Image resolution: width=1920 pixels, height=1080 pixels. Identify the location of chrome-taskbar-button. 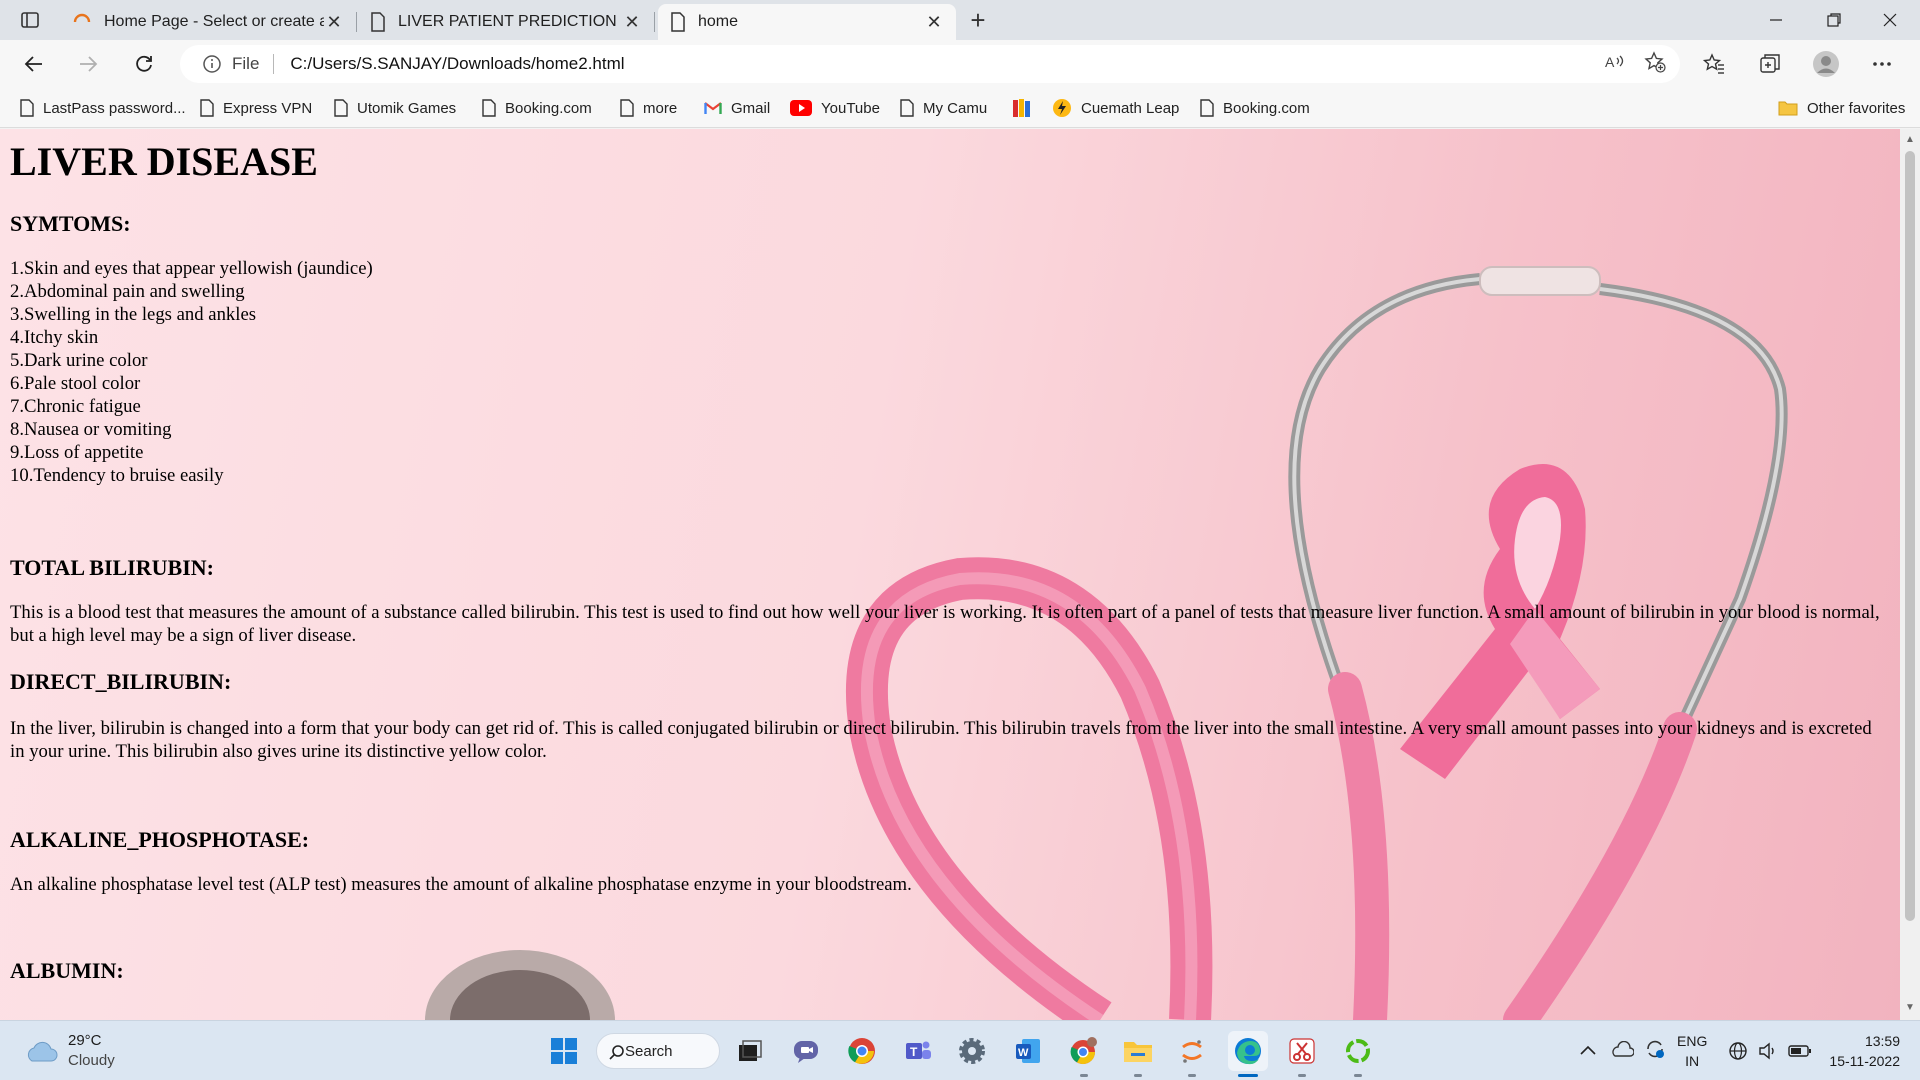
(862, 1051).